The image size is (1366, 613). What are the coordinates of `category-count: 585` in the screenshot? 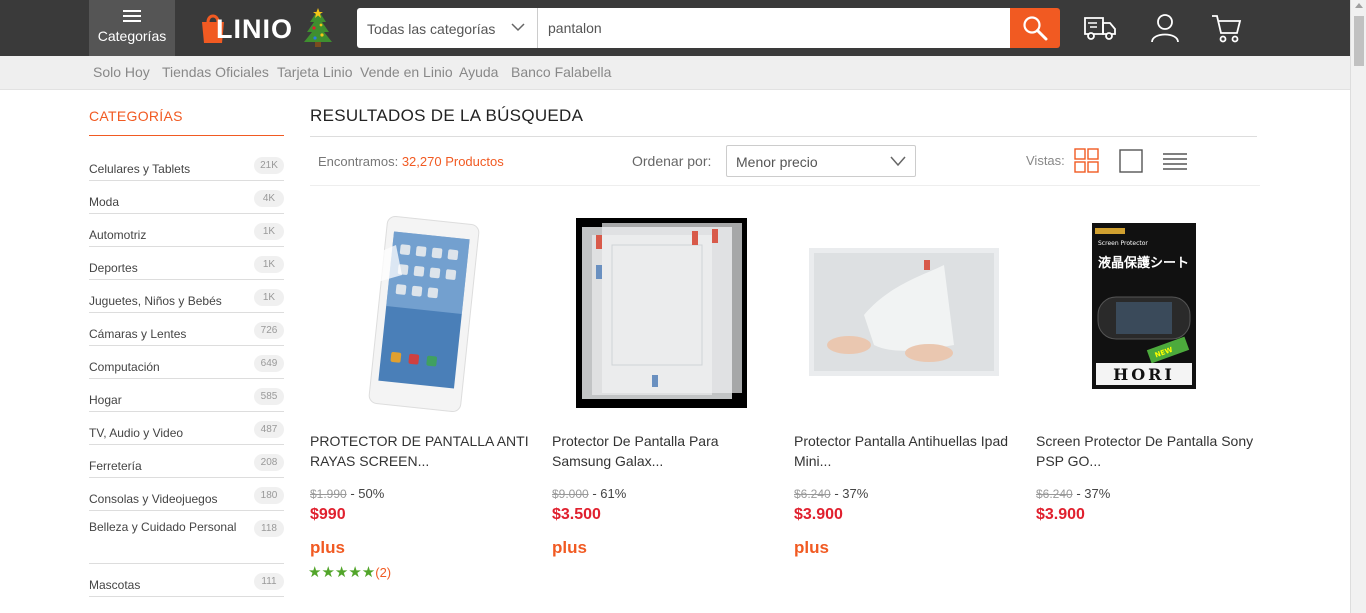 It's located at (269, 396).